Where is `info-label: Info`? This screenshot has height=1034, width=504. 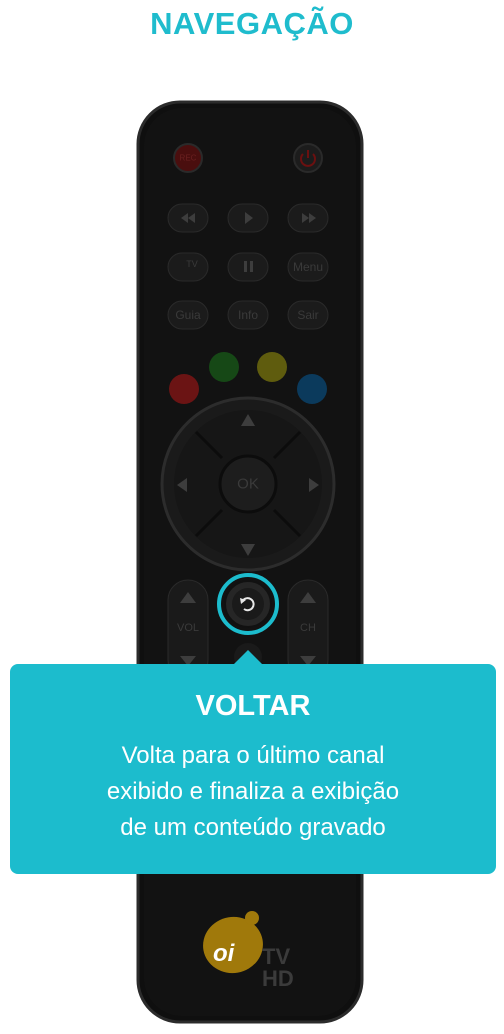 info-label: Info is located at coordinates (248, 315).